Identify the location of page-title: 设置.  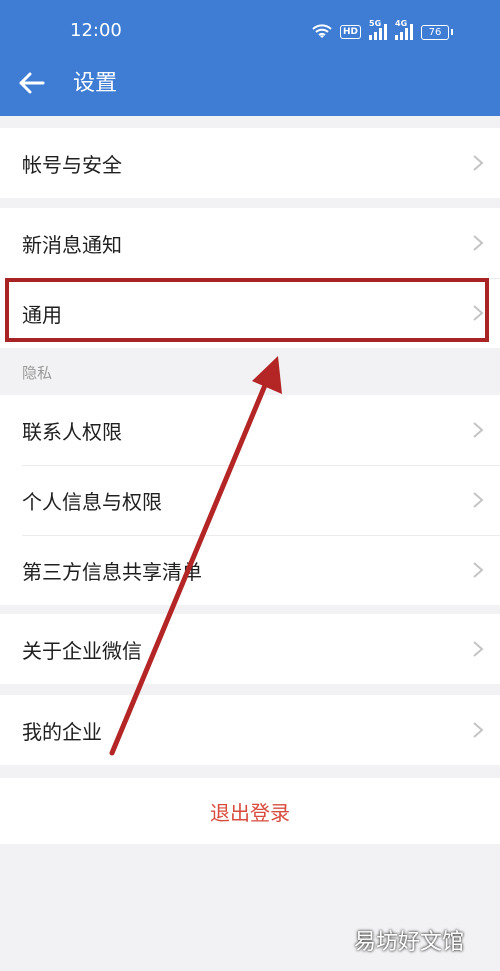
(95, 83).